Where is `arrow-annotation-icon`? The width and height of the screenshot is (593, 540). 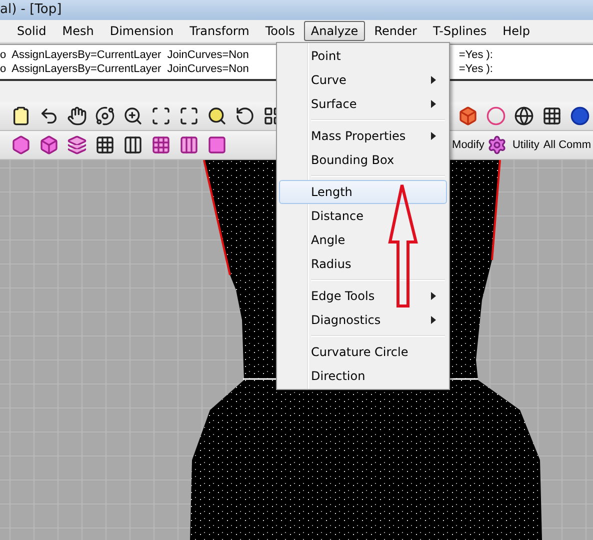
arrow-annotation-icon is located at coordinates (404, 246).